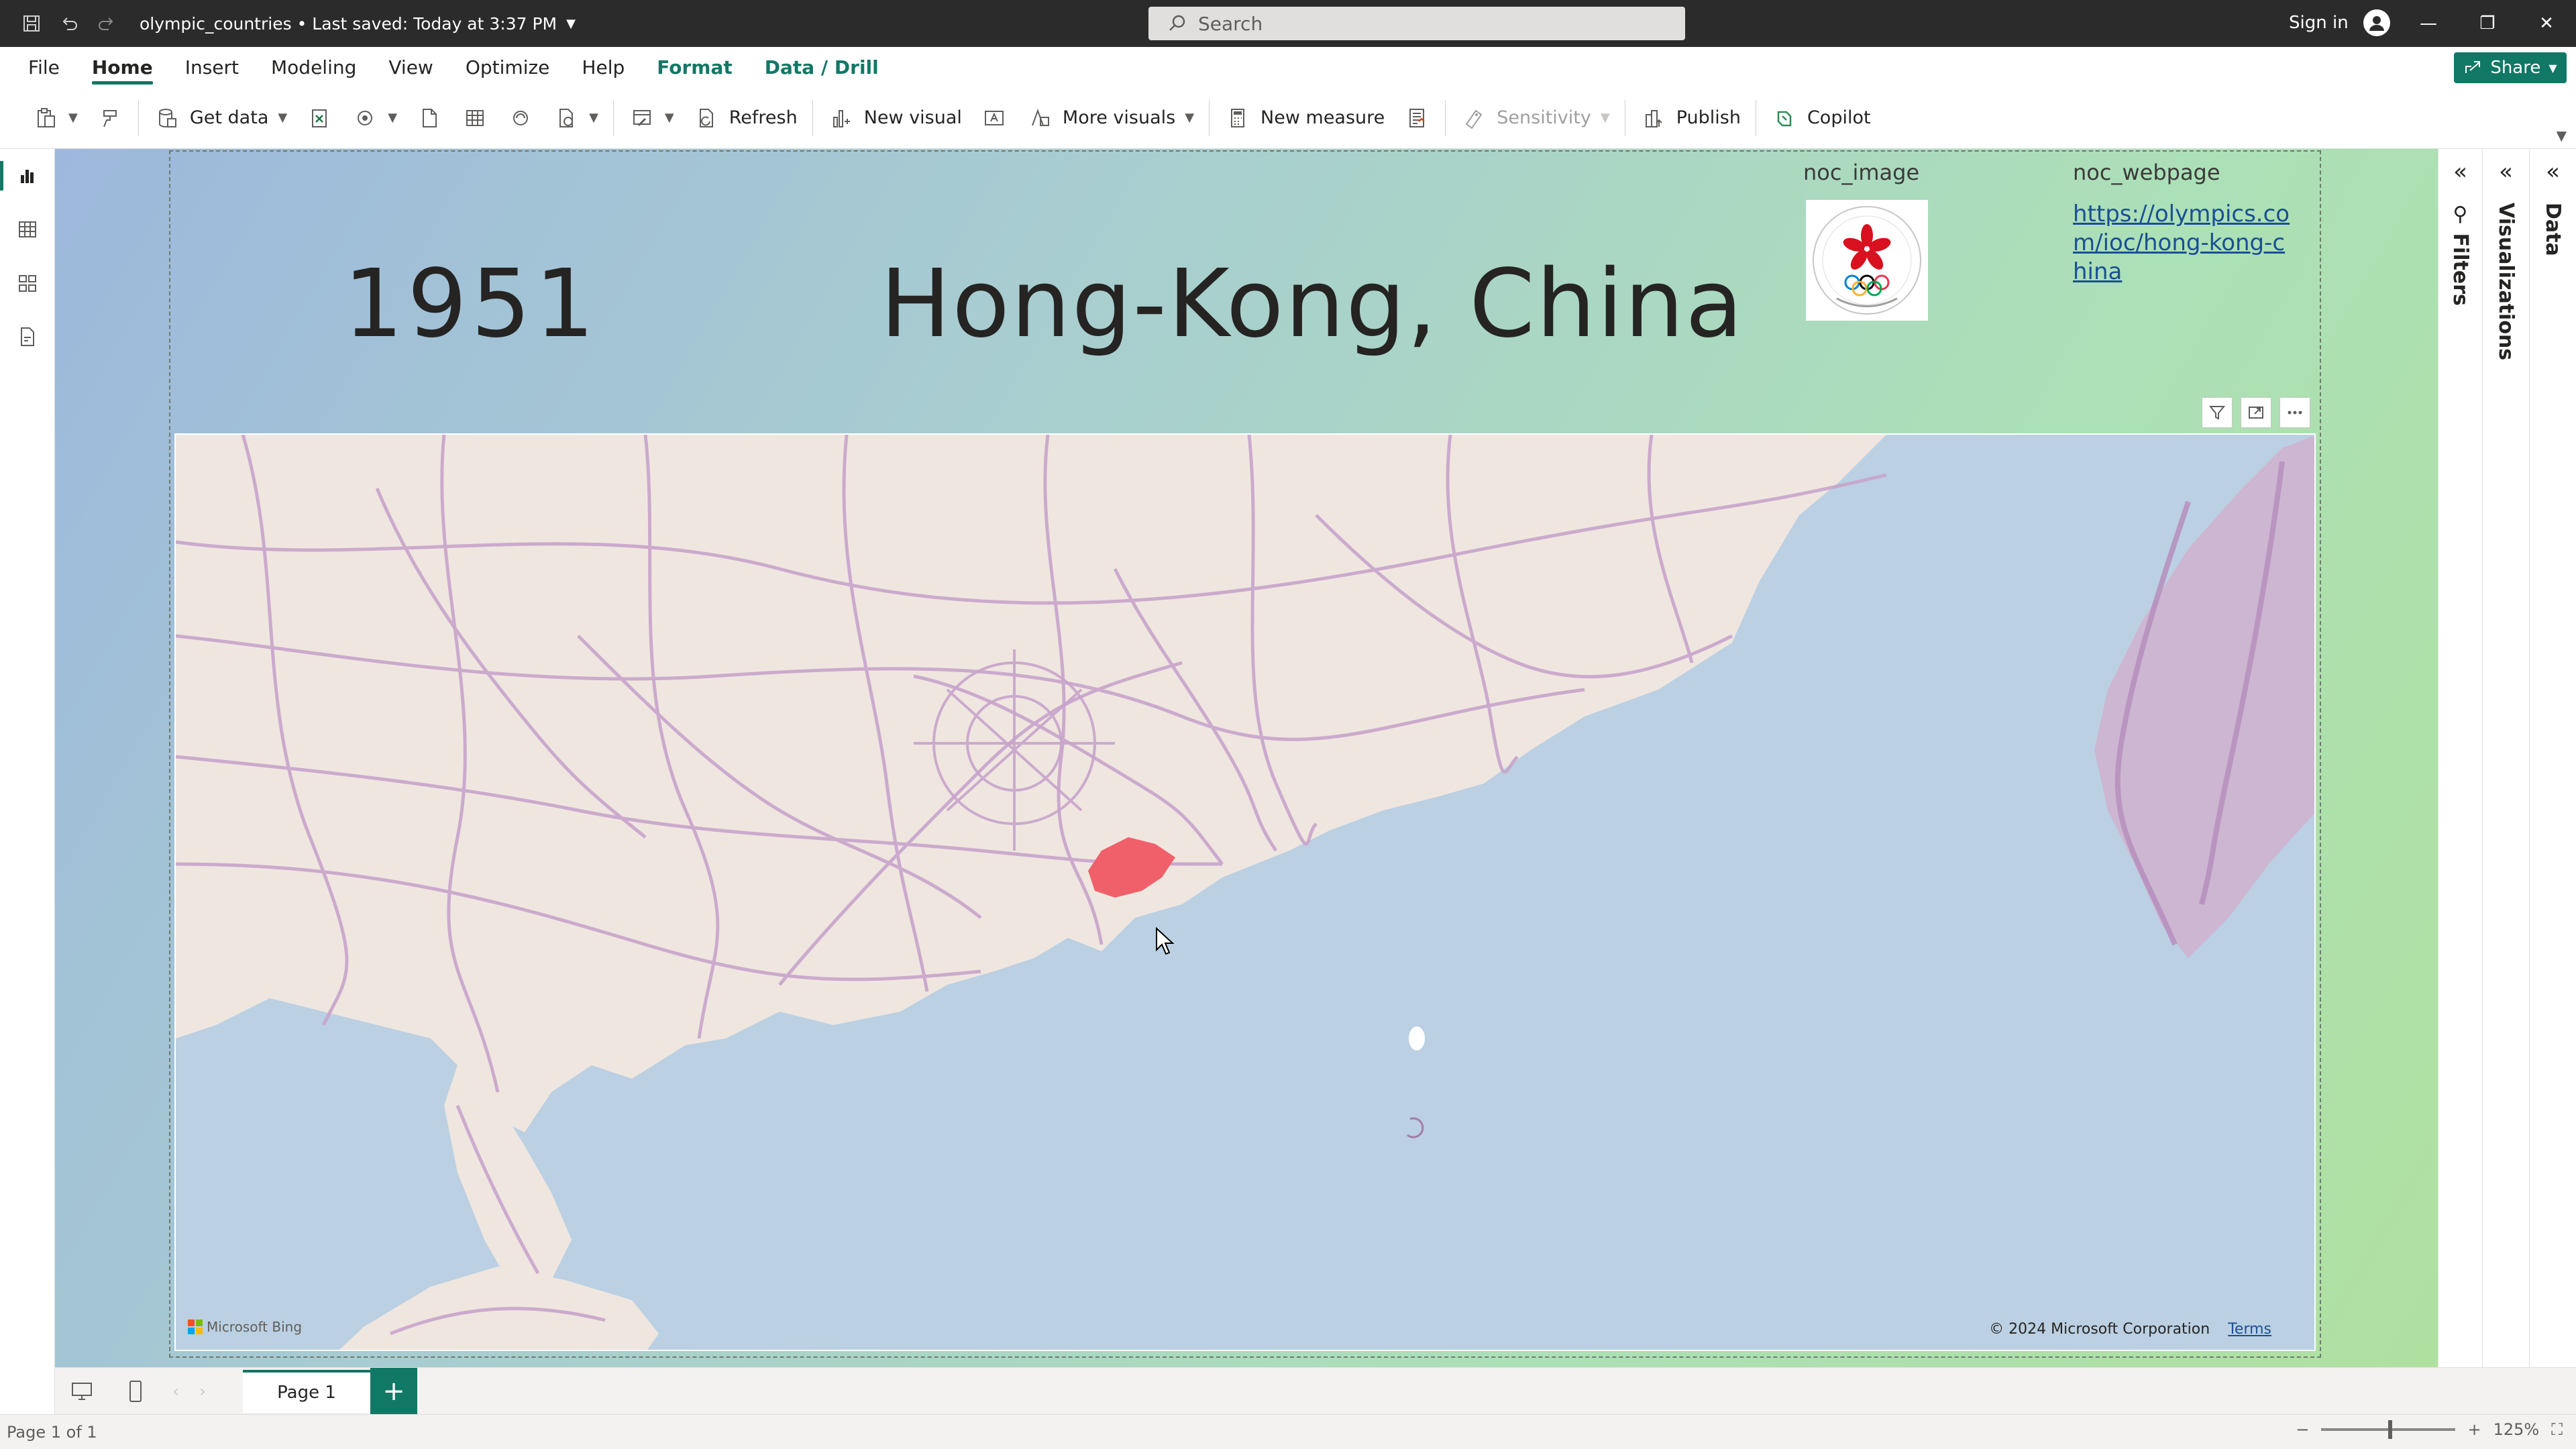 The height and width of the screenshot is (1449, 2576). I want to click on sensitivity-icon, so click(1473, 118).